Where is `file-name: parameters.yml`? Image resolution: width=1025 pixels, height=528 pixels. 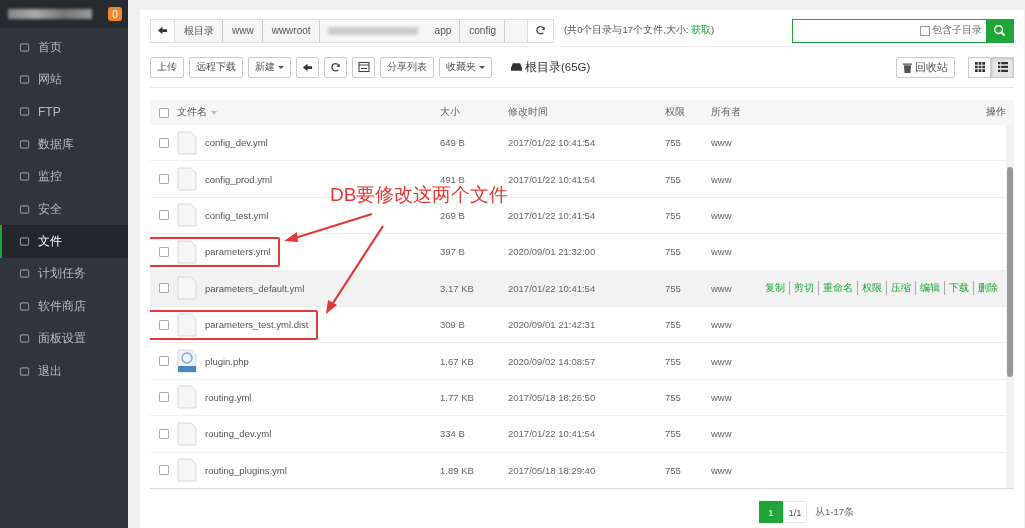 file-name: parameters.yml is located at coordinates (238, 252).